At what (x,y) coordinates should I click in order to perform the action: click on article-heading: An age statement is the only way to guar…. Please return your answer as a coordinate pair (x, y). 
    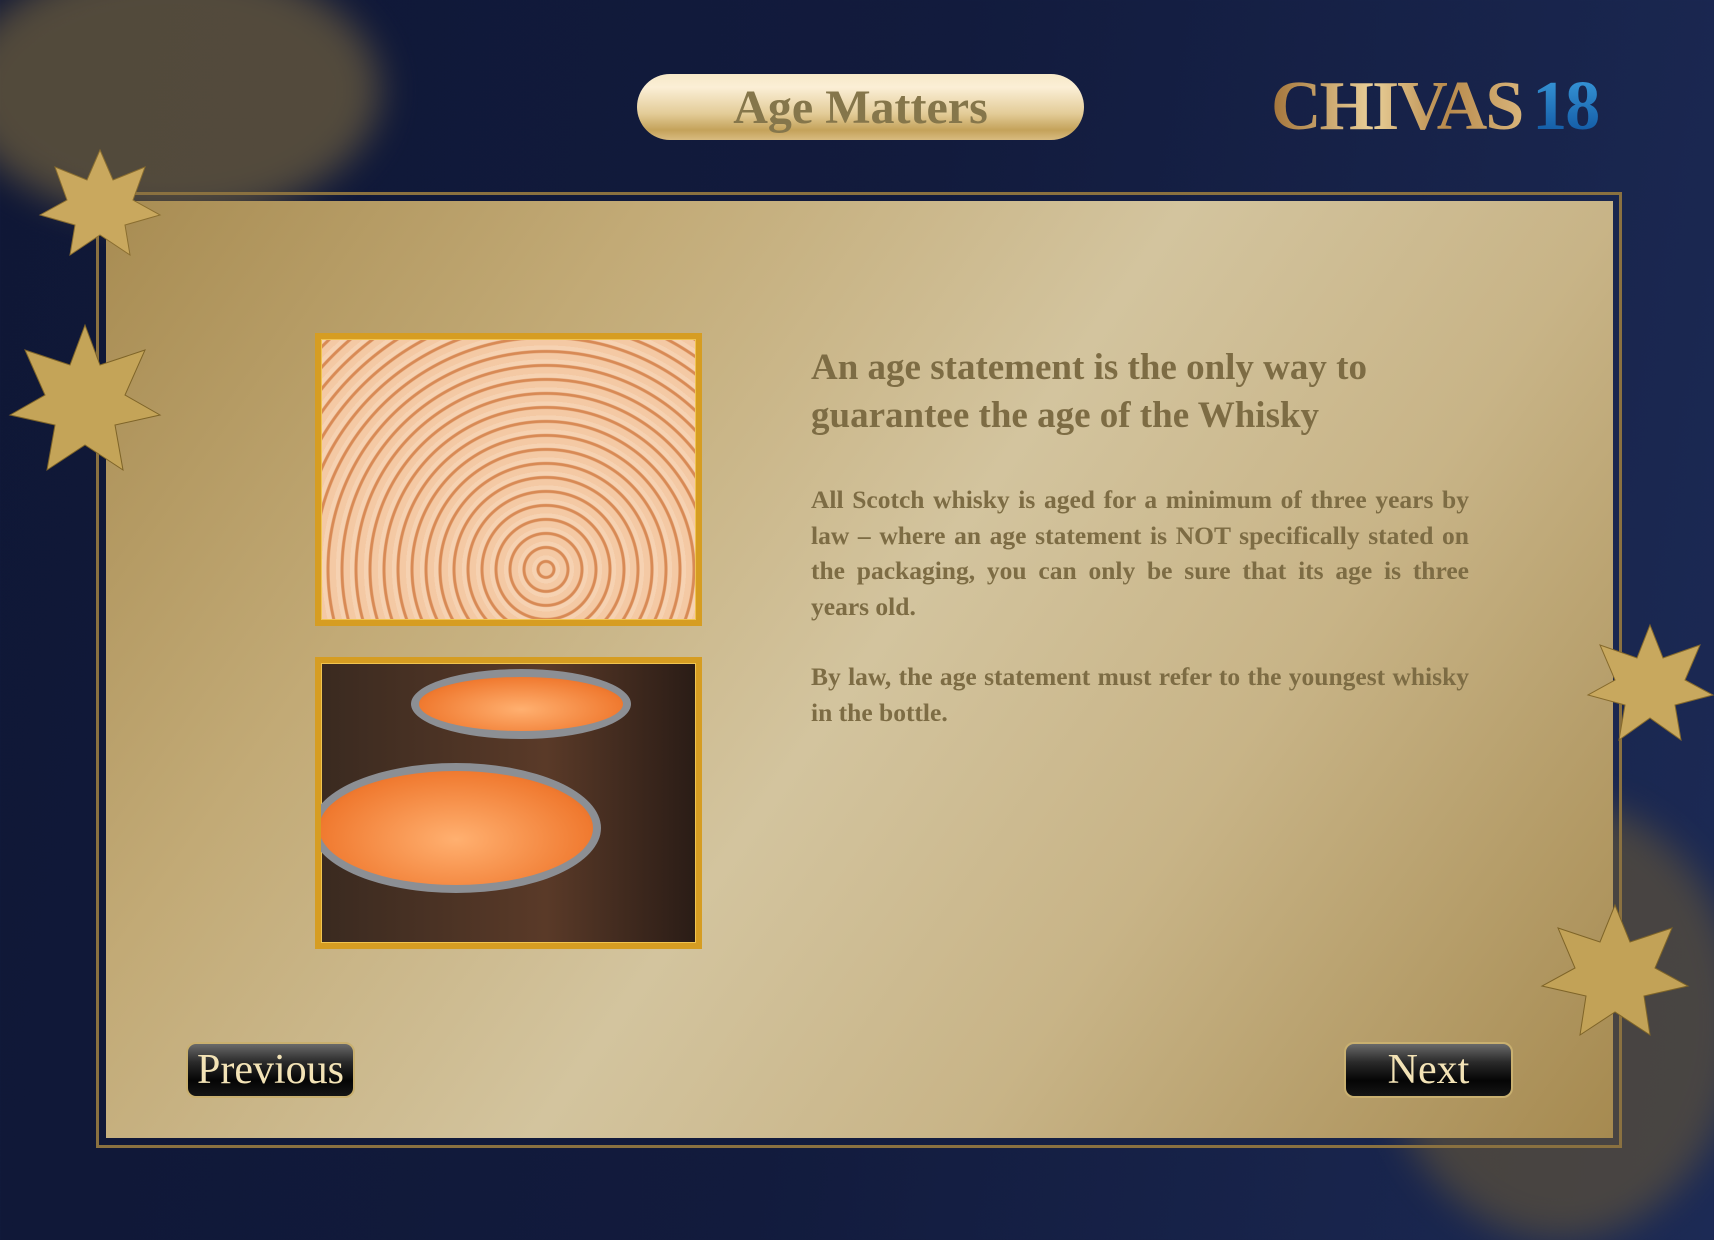
    Looking at the image, I should click on (1089, 391).